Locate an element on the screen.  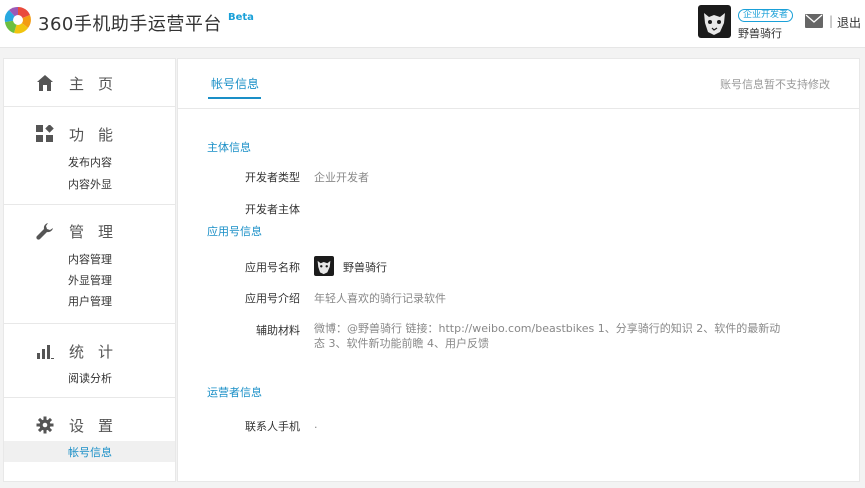
sidebar-settings-title: 设置 is located at coordinates (98, 426).